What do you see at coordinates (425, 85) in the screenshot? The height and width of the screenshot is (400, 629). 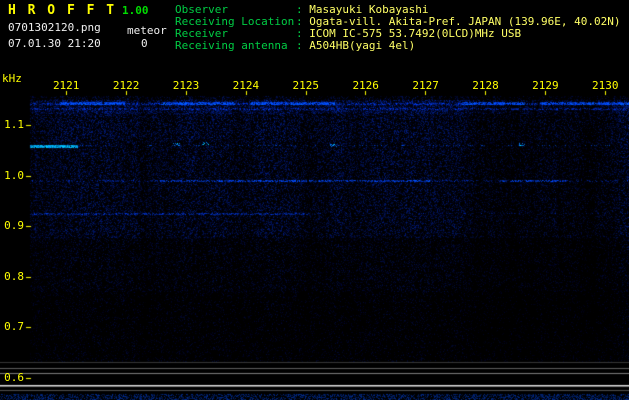 I see `x-tick-label: 2127` at bounding box center [425, 85].